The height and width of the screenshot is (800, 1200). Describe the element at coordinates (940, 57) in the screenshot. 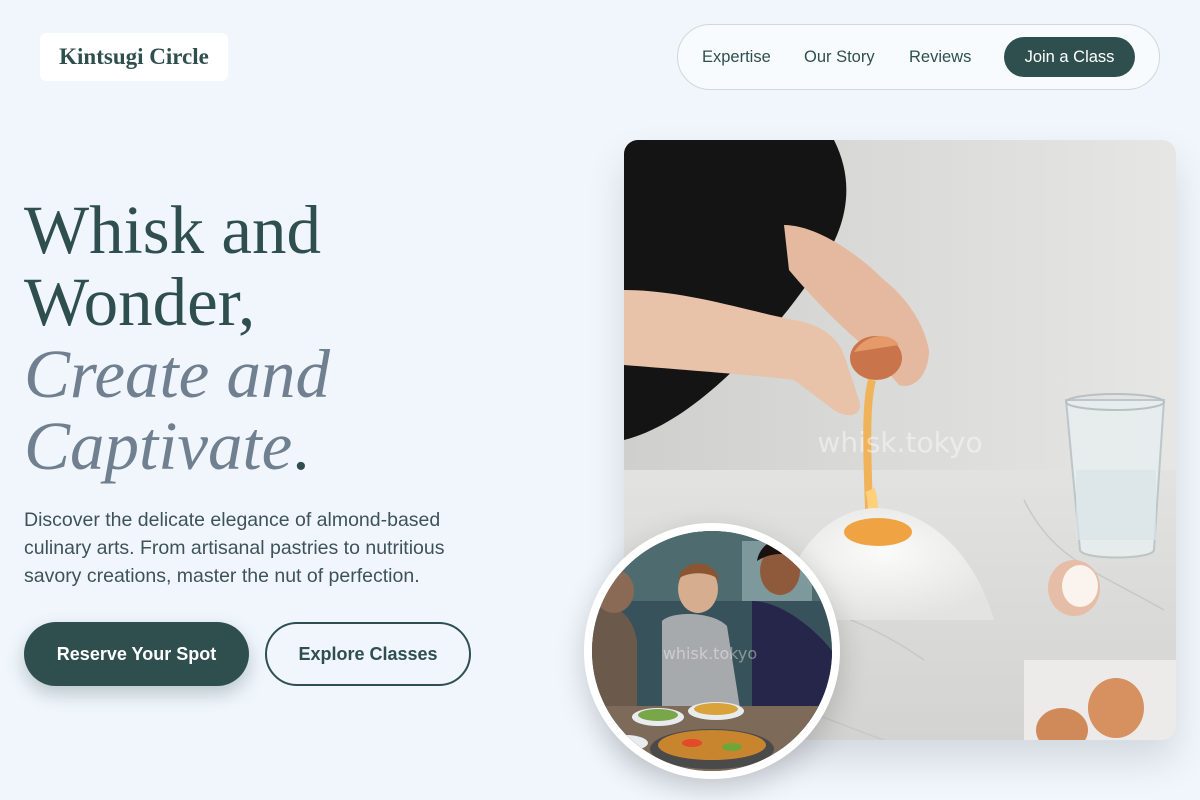

I see `nav-link-reviews: Reviews` at that location.